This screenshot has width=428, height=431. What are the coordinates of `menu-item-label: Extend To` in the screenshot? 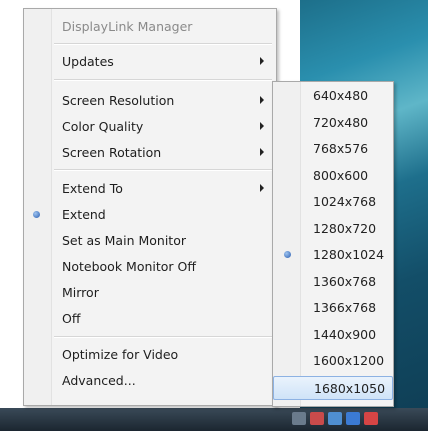 It's located at (92, 188).